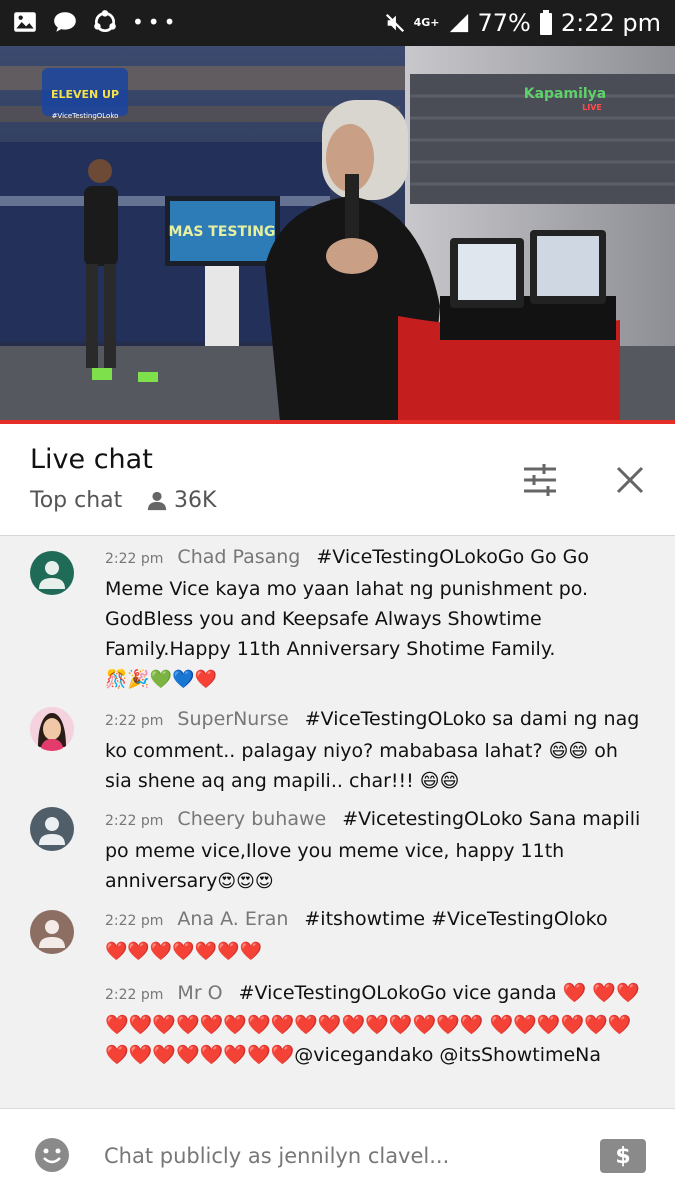 This screenshot has width=675, height=1200. I want to click on signal-icon, so click(458, 23).